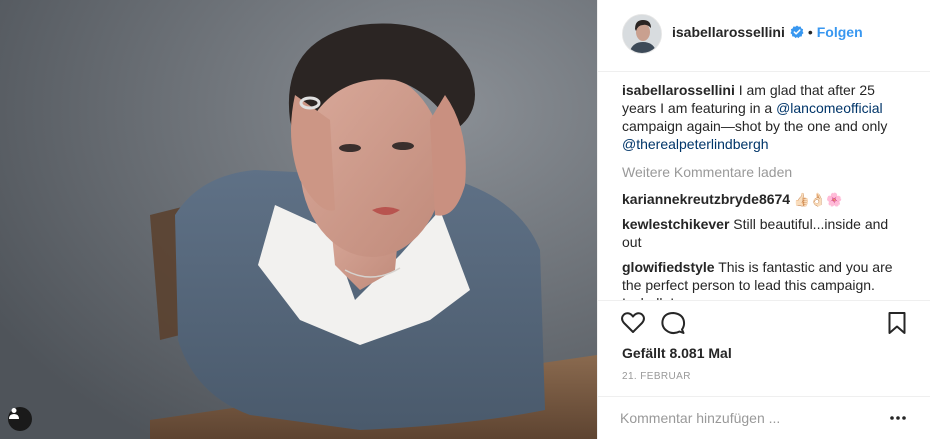 The width and height of the screenshot is (930, 439). I want to click on header-row: isabellarossellini • Folgen, so click(767, 32).